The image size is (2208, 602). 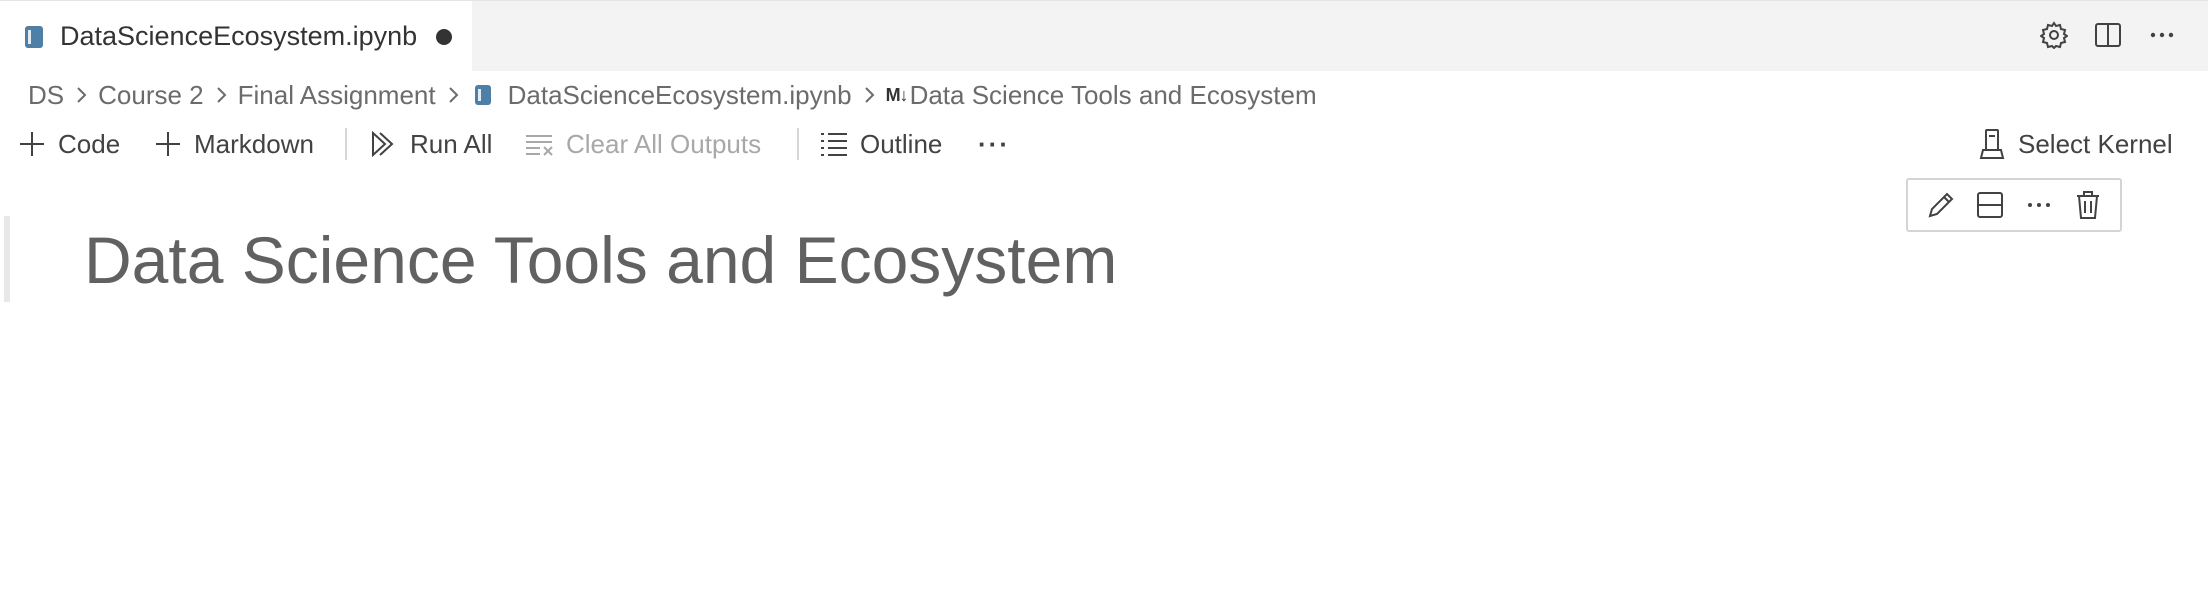 What do you see at coordinates (680, 95) in the screenshot?
I see `breadcrumb-item-file: DataScienceEcosystem.ipynb` at bounding box center [680, 95].